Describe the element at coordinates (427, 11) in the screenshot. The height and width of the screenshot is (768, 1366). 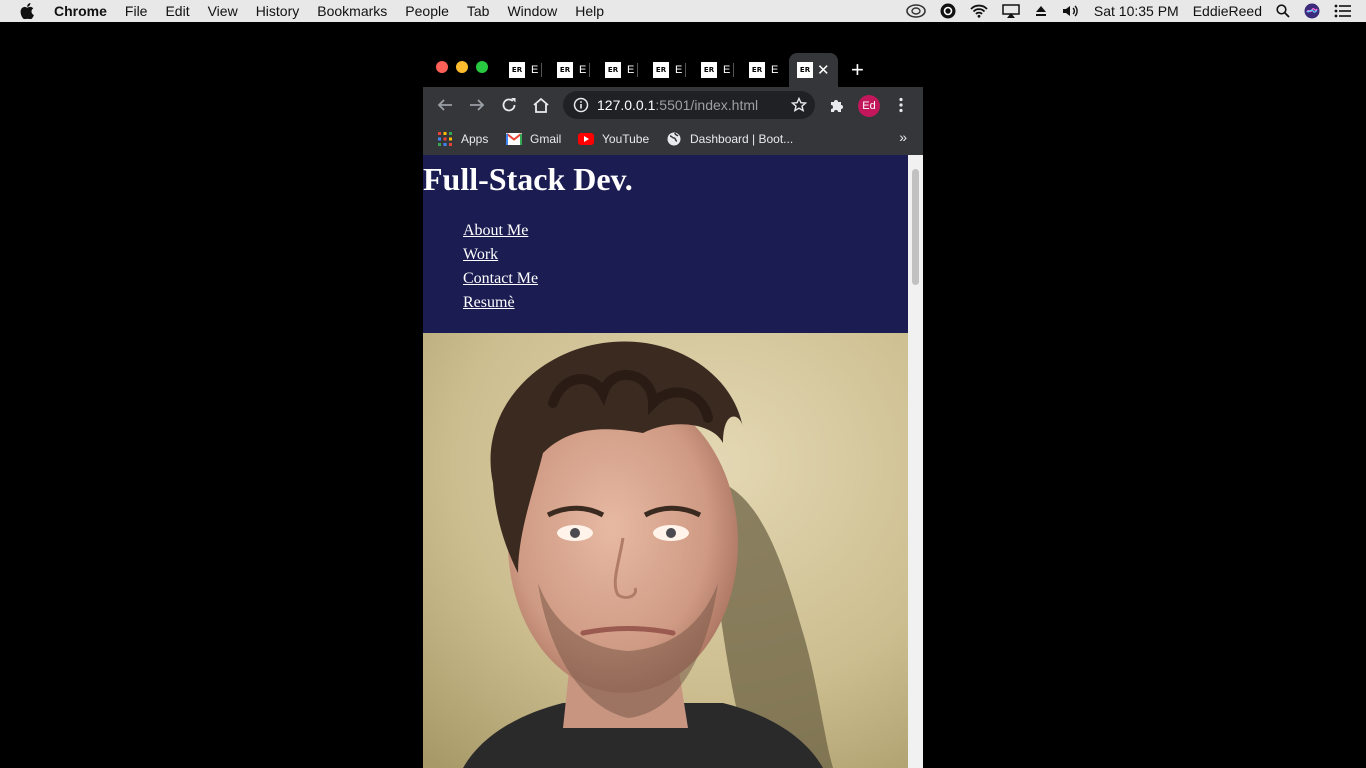
I see `menu-people: People` at that location.